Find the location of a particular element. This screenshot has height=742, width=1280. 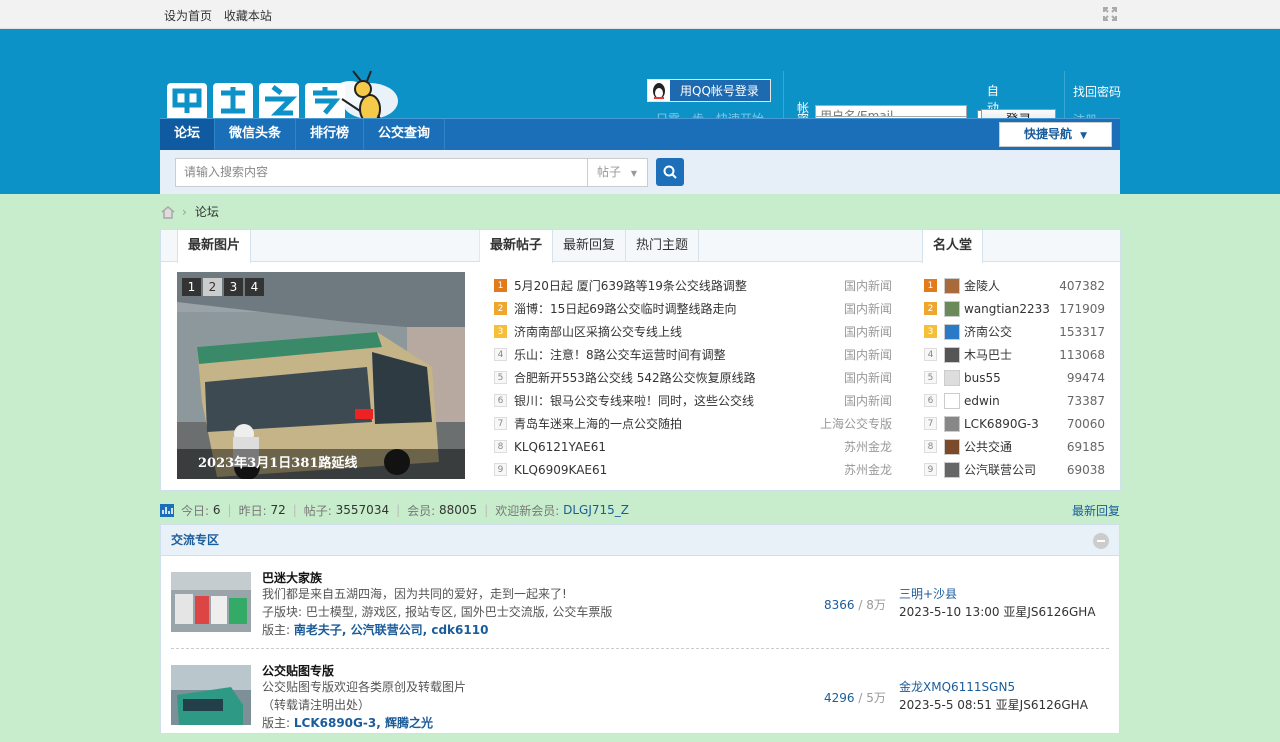

post-item: 3 济南南部山区采摘公交专线上线 国内新闻 is located at coordinates (693, 331).